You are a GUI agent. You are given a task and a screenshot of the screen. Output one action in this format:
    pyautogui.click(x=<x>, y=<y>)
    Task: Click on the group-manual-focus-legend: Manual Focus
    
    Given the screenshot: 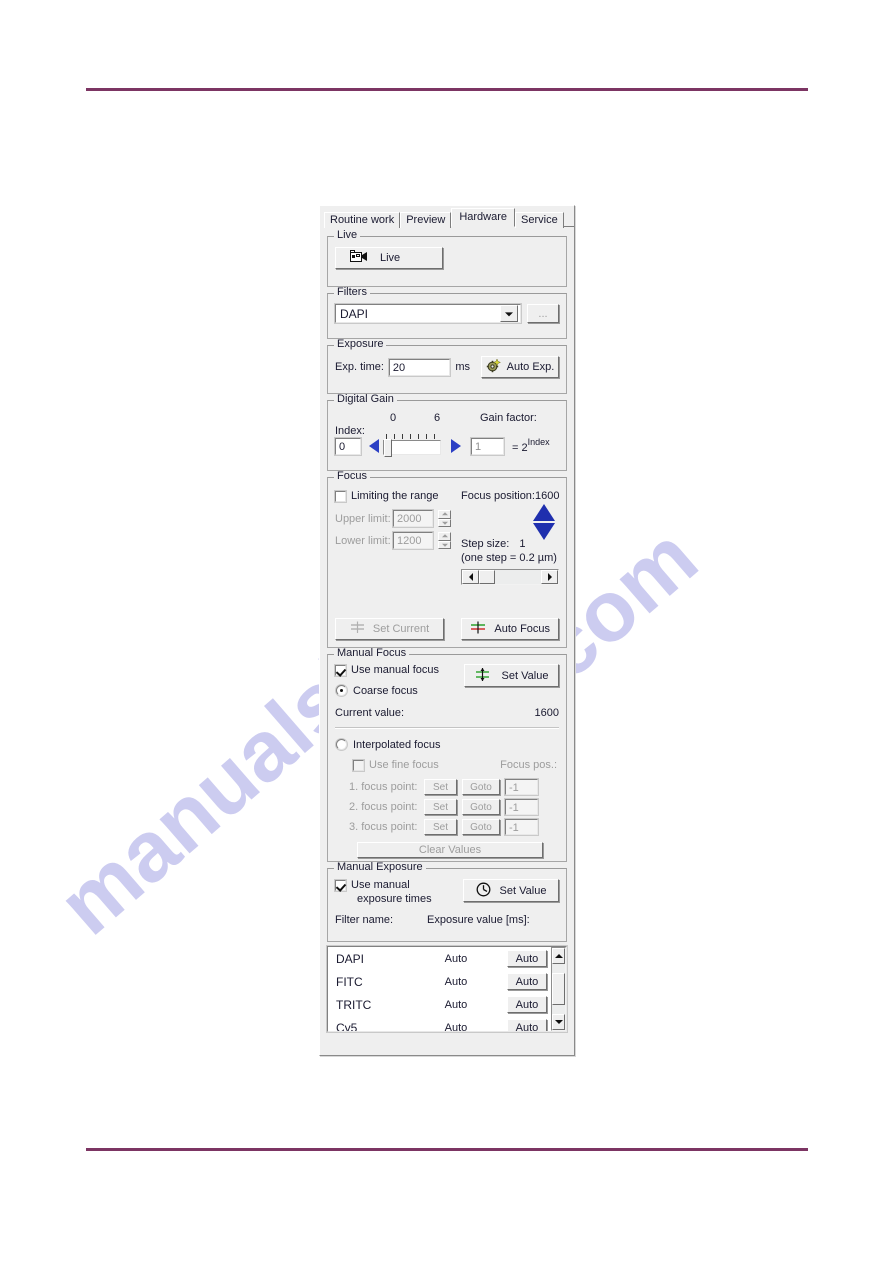 What is the action you would take?
    pyautogui.click(x=372, y=653)
    